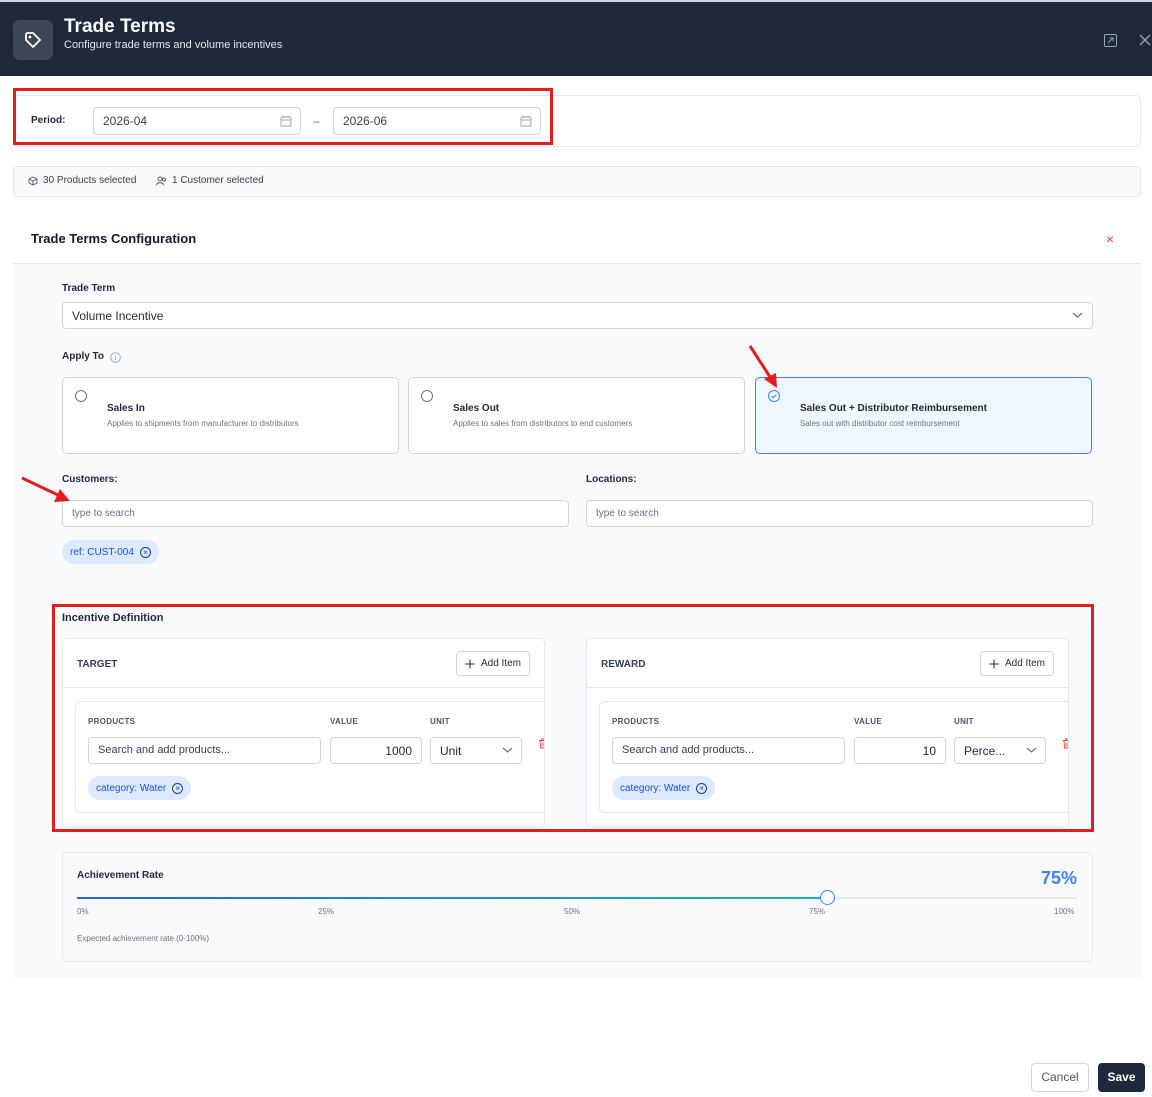 The image size is (1152, 1097). What do you see at coordinates (476, 408) in the screenshot?
I see `option-title: Sales Out` at bounding box center [476, 408].